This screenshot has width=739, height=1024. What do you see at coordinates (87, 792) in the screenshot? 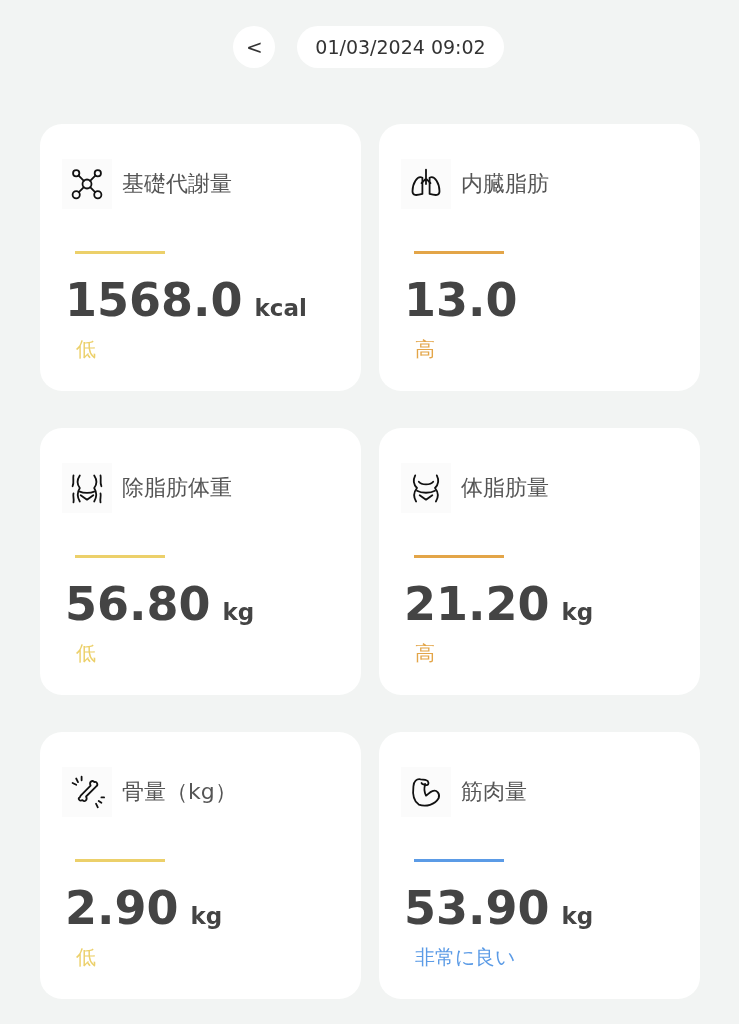
I see `bone-icon` at bounding box center [87, 792].